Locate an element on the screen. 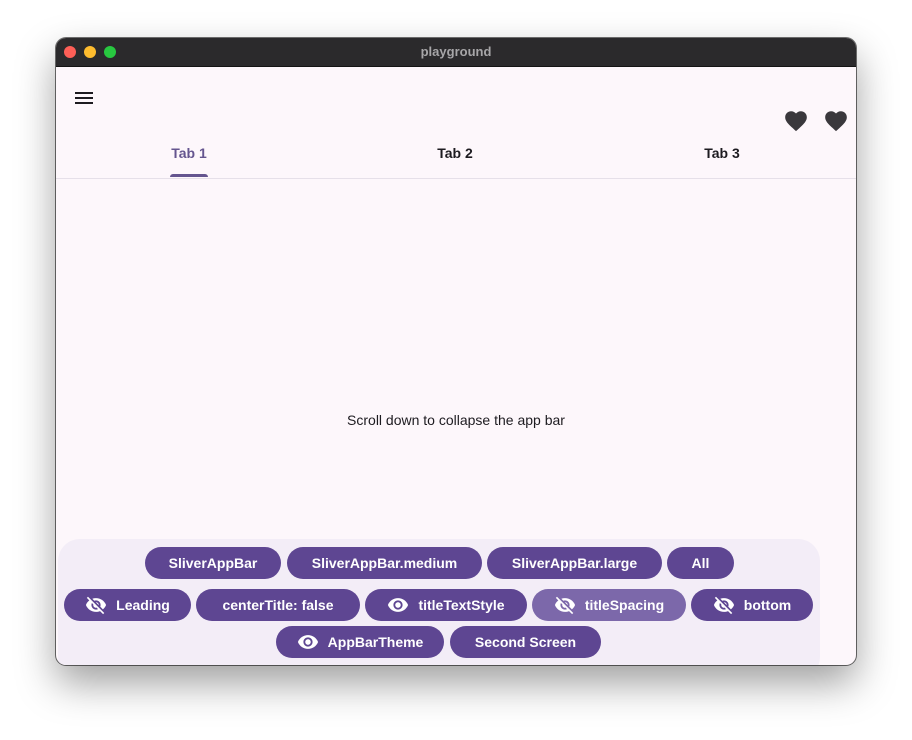 The width and height of the screenshot is (912, 740). menu-button is located at coordinates (84, 98).